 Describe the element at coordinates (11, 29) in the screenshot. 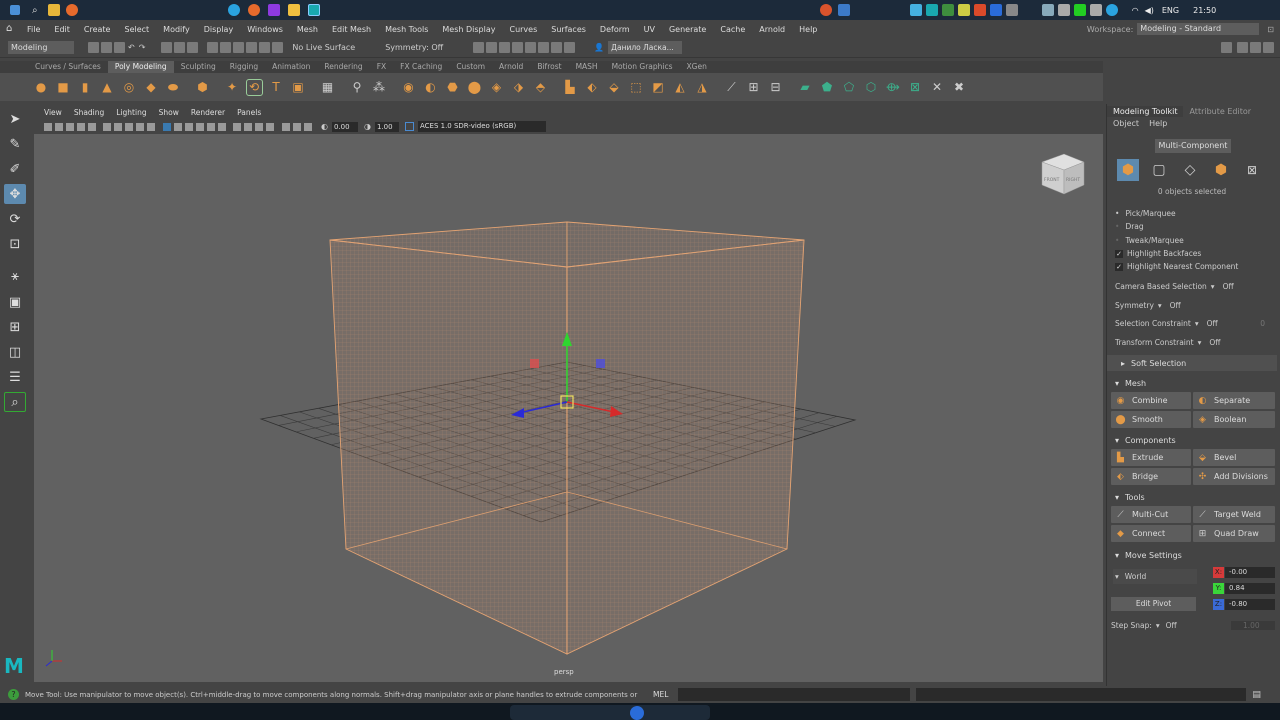

I see `home-icon: ⌂` at that location.